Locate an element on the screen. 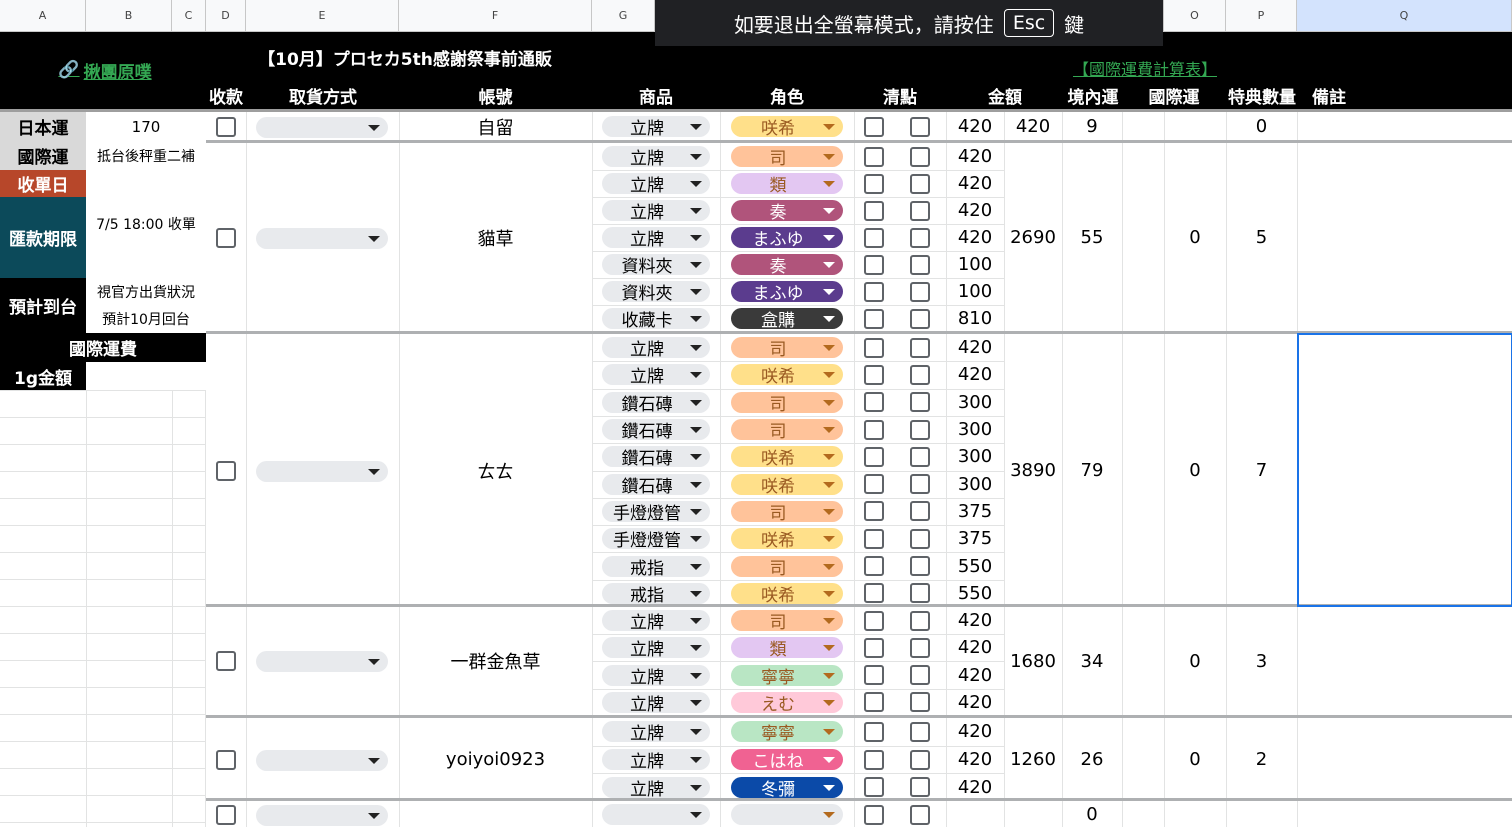 The image size is (1512, 827). character-chip: 冬彌 is located at coordinates (787, 788).